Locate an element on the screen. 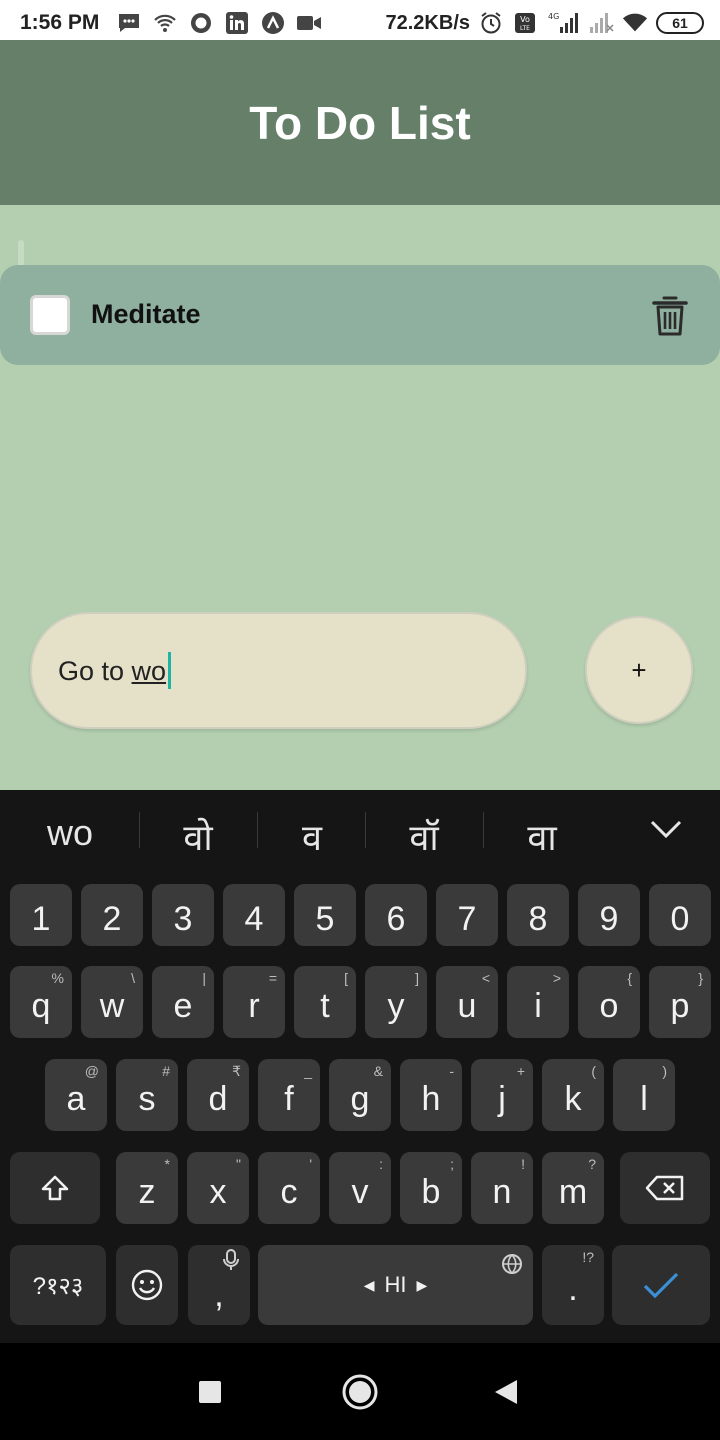 The height and width of the screenshot is (1440, 720). key-k: (k is located at coordinates (573, 1095).